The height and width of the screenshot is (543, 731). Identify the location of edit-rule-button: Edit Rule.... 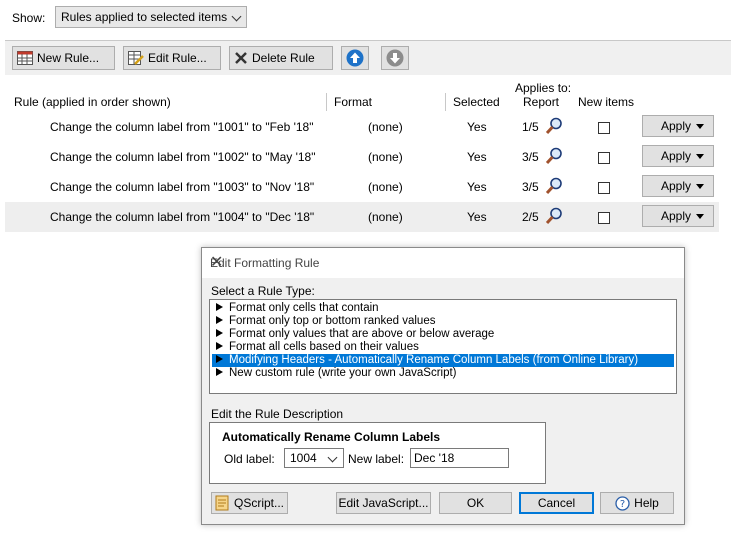
(172, 58).